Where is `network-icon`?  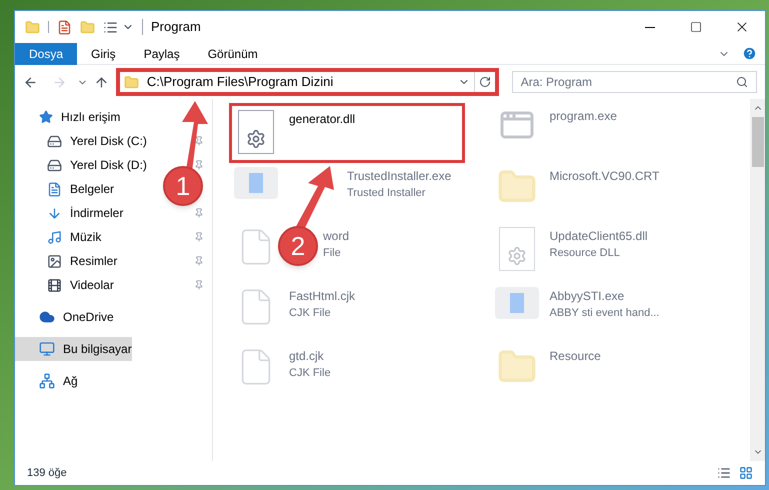
network-icon is located at coordinates (47, 381).